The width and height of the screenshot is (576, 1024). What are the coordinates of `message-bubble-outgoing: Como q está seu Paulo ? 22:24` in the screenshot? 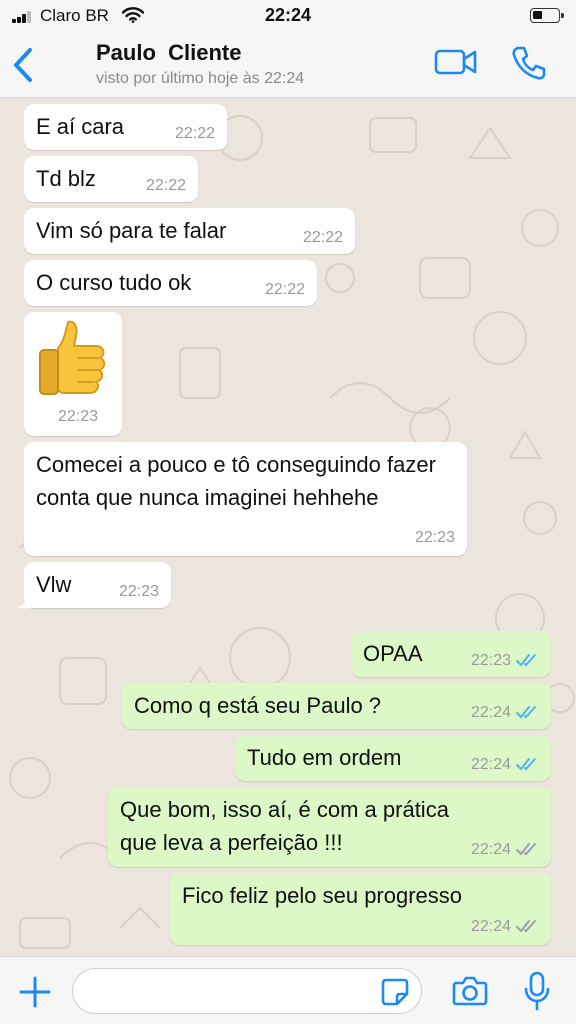 It's located at (336, 706).